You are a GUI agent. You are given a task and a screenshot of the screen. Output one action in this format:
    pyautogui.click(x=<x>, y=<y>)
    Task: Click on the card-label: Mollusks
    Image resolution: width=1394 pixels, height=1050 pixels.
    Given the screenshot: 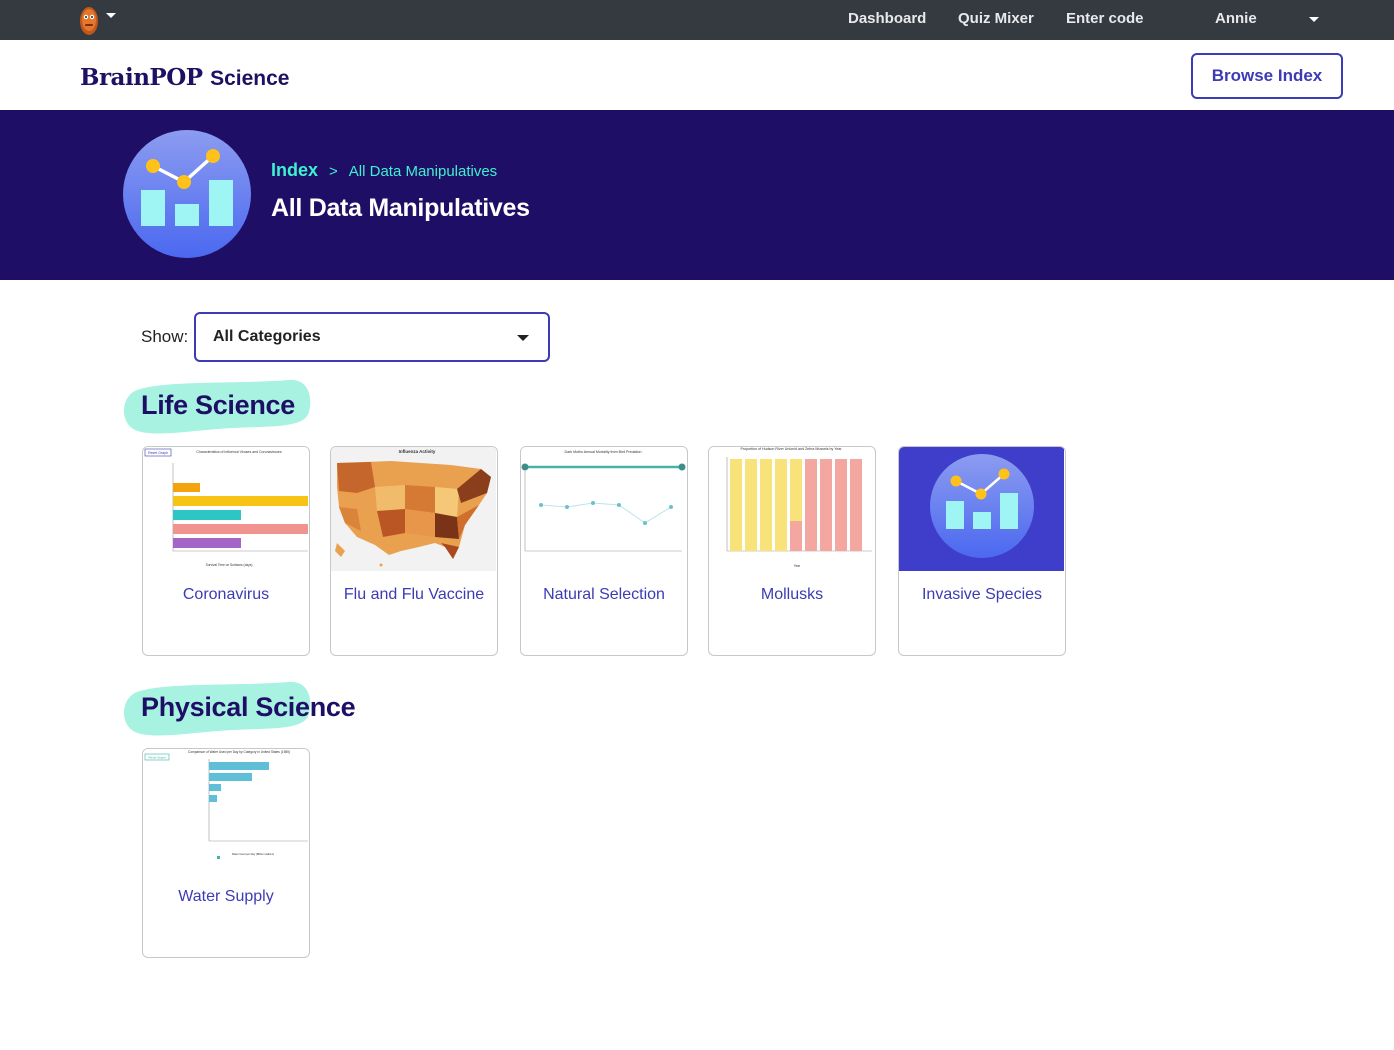 What is the action you would take?
    pyautogui.click(x=792, y=594)
    